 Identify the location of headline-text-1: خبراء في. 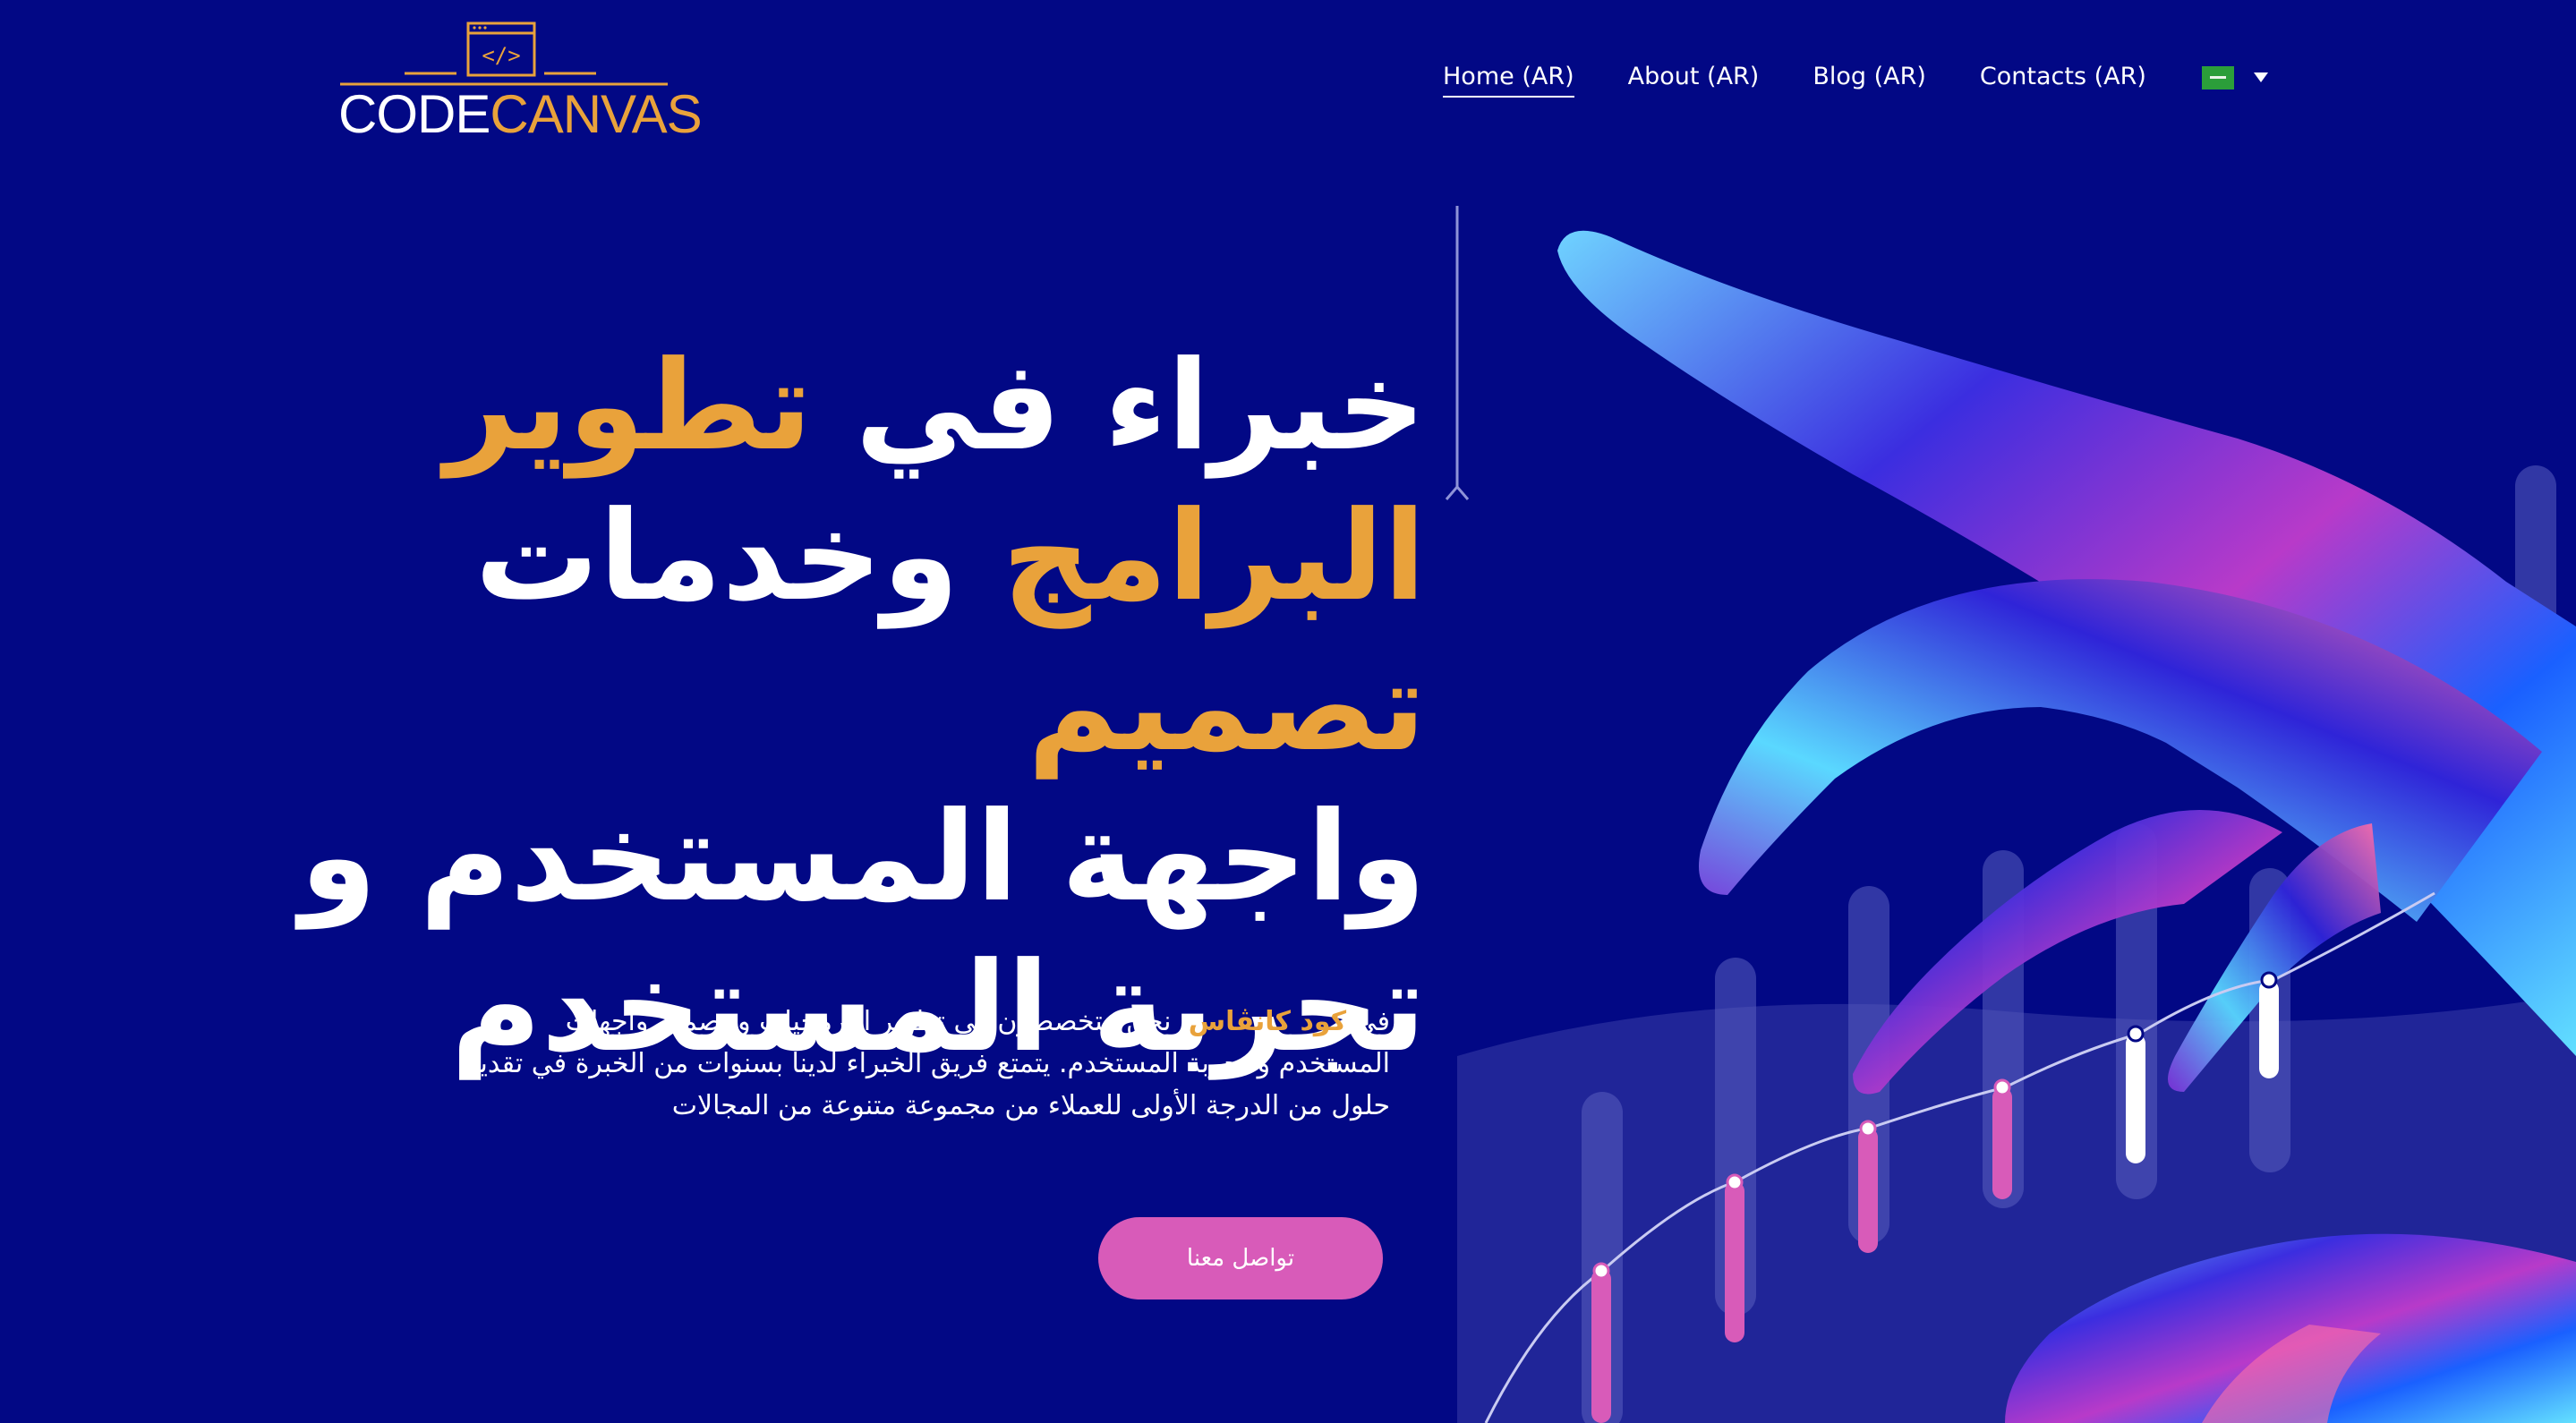
(1140, 406).